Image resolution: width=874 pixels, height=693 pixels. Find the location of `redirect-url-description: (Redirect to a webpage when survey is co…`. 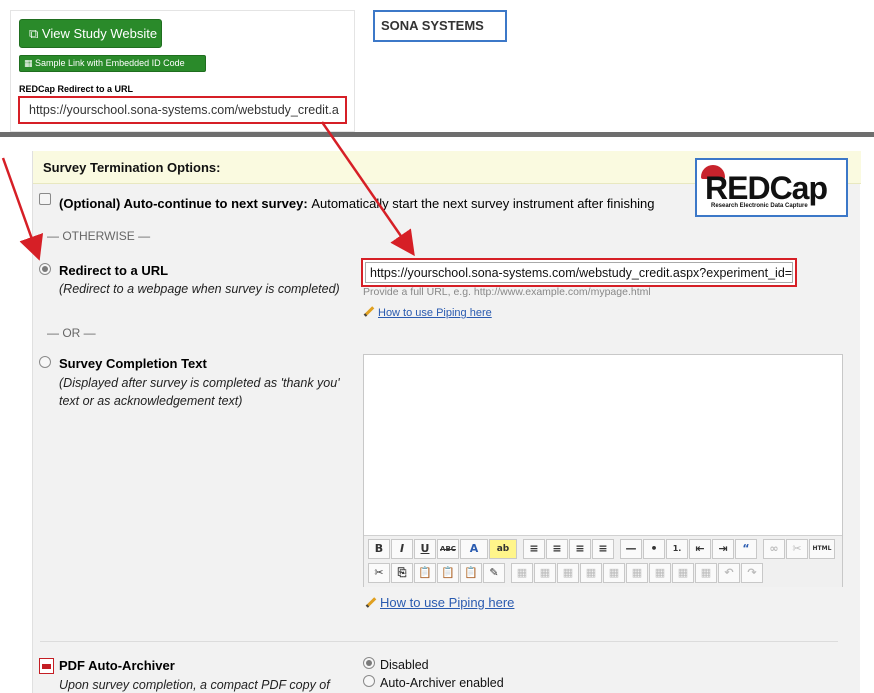

redirect-url-description: (Redirect to a webpage when survey is co… is located at coordinates (199, 289).